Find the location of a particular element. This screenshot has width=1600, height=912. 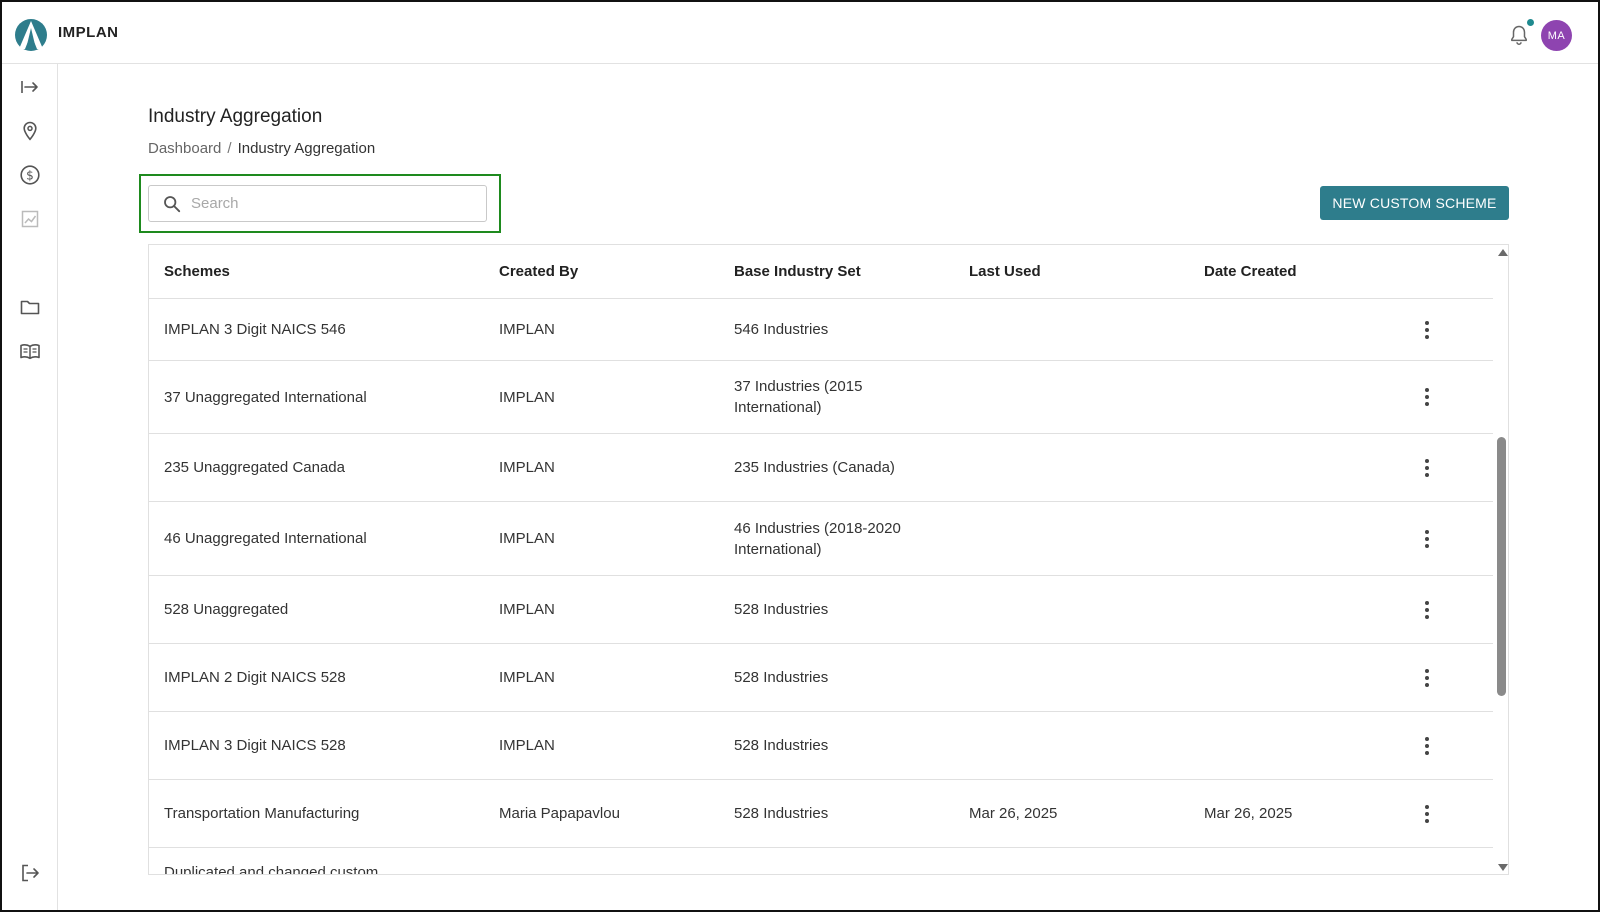

scroll-down-arrow-icon is located at coordinates (1503, 867).